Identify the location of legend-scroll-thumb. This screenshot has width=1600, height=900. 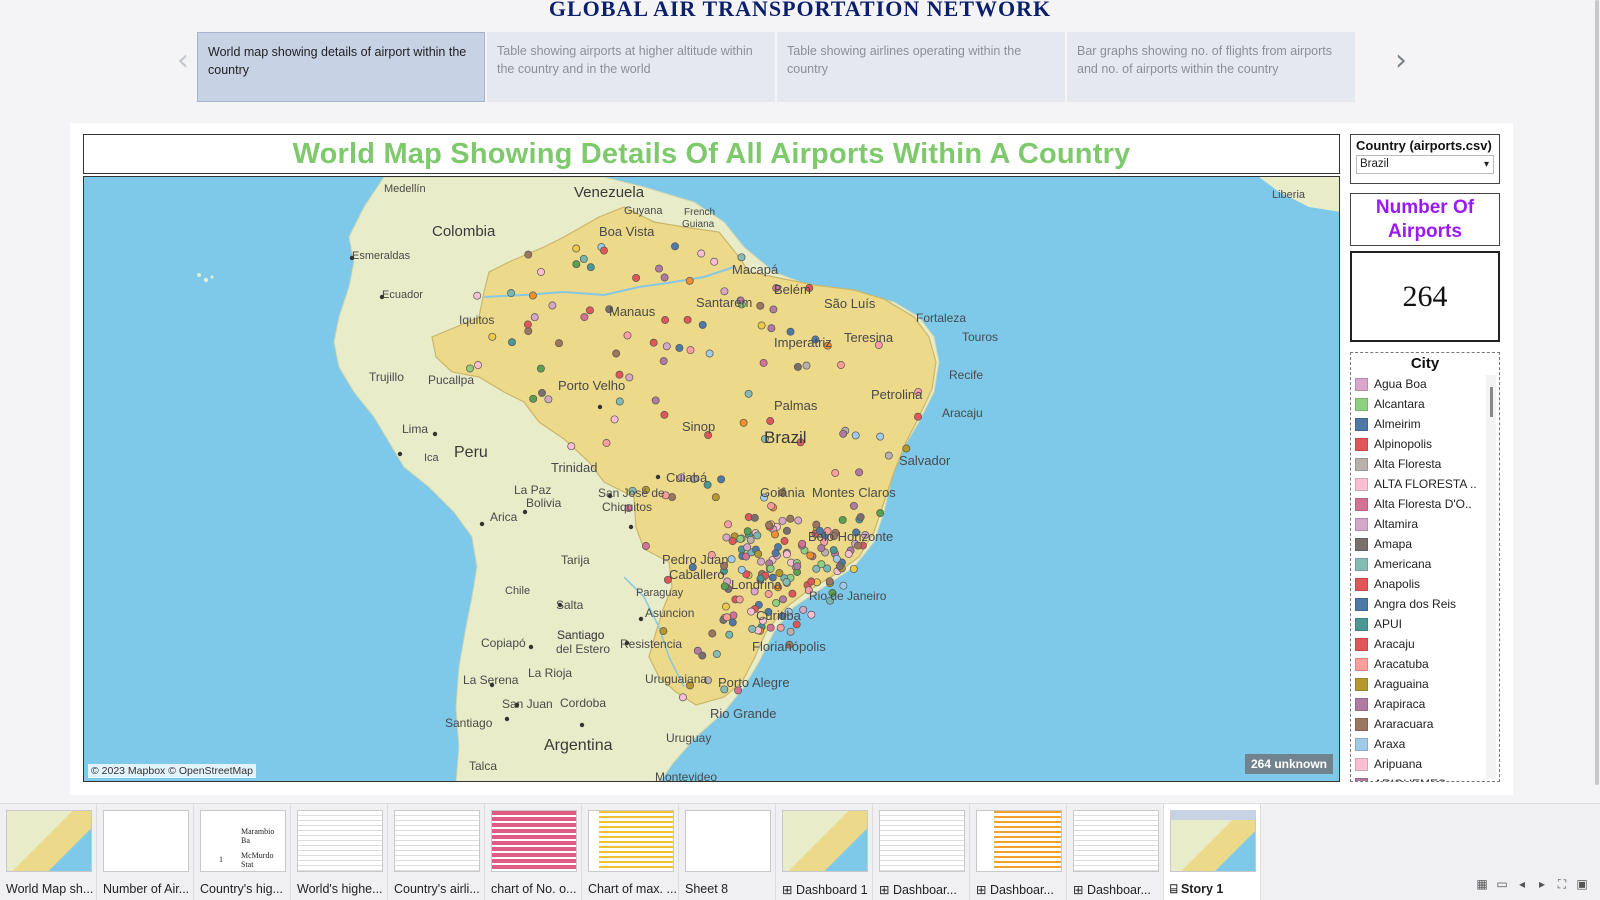
(1491, 402).